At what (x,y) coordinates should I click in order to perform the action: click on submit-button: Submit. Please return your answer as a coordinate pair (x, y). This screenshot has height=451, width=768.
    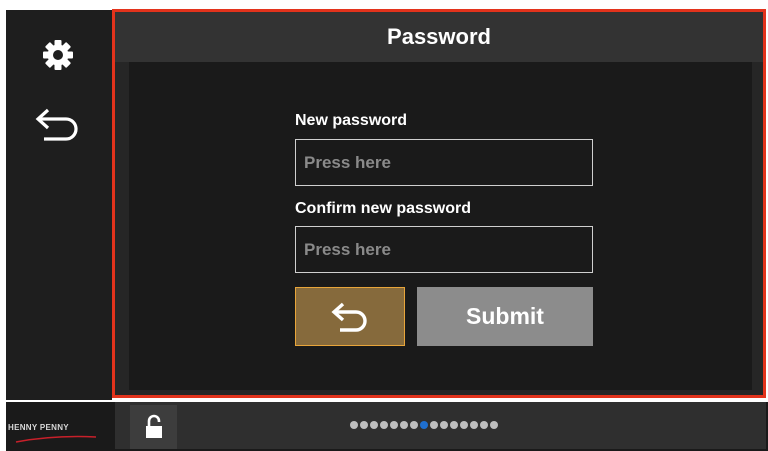
    Looking at the image, I should click on (505, 316).